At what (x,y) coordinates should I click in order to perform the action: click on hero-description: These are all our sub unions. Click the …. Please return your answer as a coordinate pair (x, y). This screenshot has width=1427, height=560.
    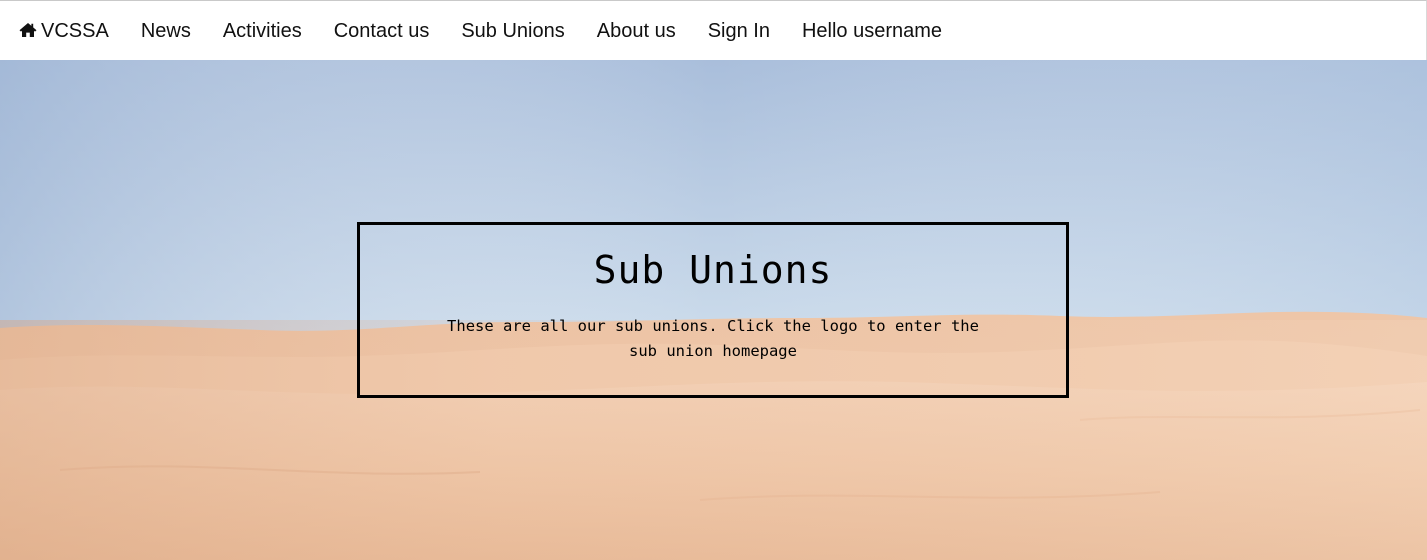
    Looking at the image, I should click on (713, 338).